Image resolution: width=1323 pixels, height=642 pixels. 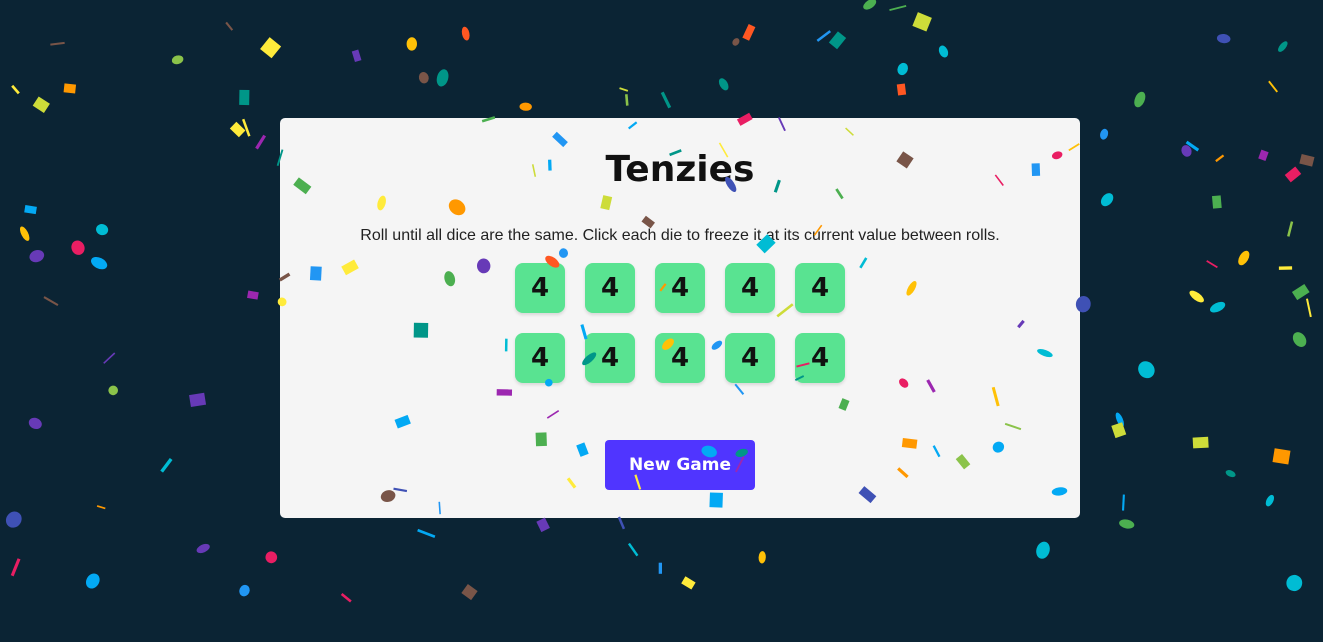 What do you see at coordinates (540, 358) in the screenshot?
I see `die-6: 4` at bounding box center [540, 358].